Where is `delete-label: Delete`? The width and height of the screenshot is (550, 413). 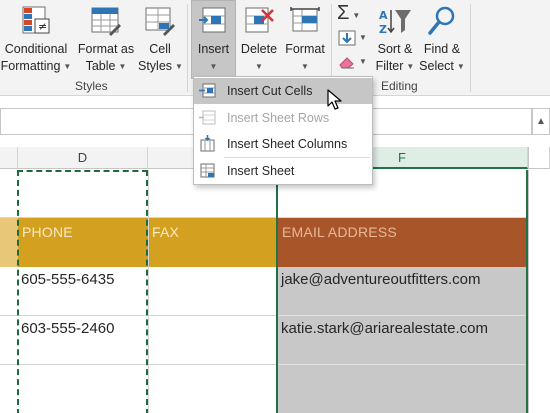 delete-label: Delete is located at coordinates (259, 49).